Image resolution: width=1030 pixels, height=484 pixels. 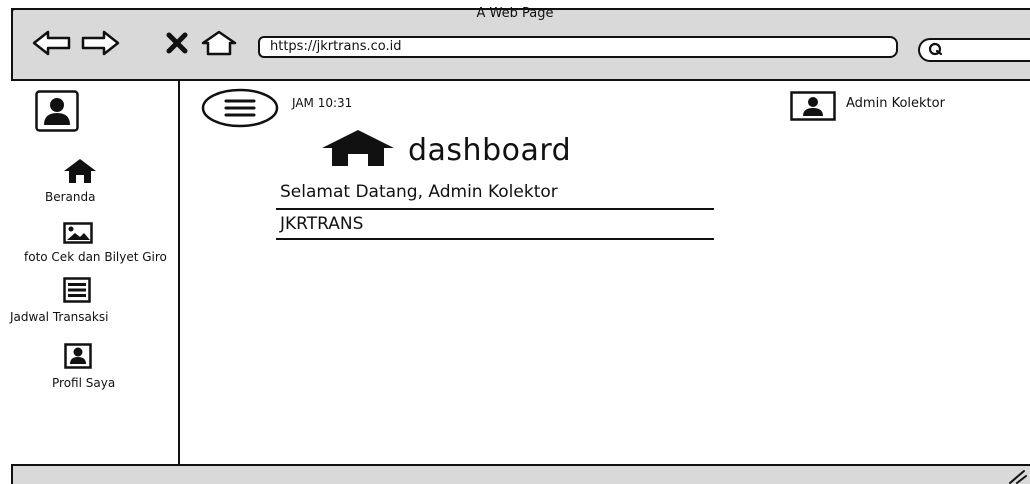 What do you see at coordinates (57, 111) in the screenshot?
I see `sidebar-avatar-icon` at bounding box center [57, 111].